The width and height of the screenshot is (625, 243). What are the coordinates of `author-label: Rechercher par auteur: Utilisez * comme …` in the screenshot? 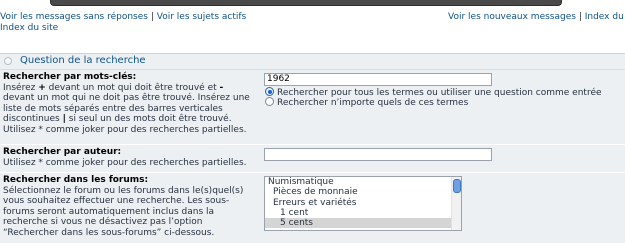 It's located at (129, 157).